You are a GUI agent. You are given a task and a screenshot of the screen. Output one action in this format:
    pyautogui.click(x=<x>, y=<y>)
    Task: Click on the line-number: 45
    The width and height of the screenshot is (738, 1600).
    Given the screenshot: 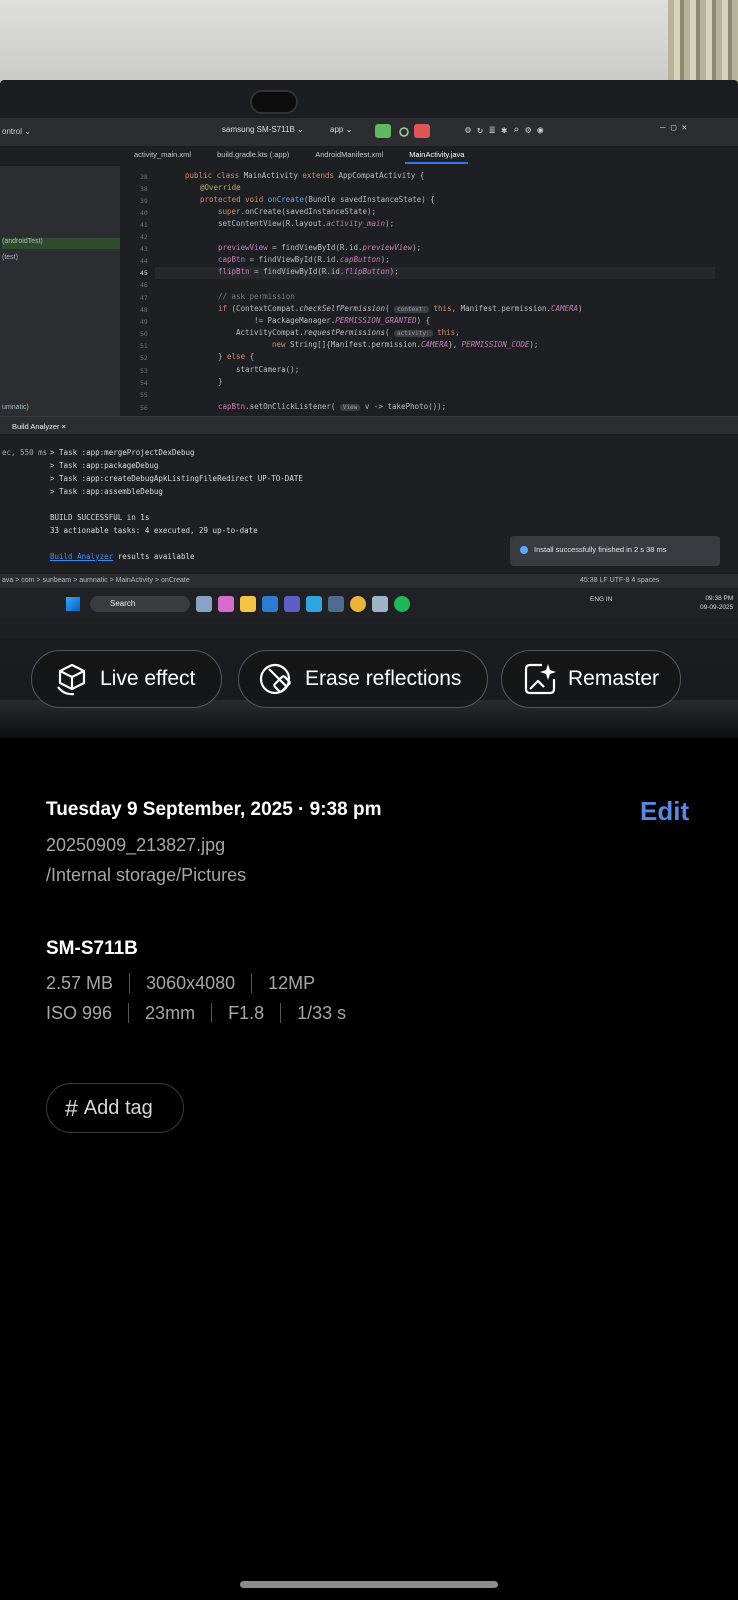 What is the action you would take?
    pyautogui.click(x=144, y=273)
    